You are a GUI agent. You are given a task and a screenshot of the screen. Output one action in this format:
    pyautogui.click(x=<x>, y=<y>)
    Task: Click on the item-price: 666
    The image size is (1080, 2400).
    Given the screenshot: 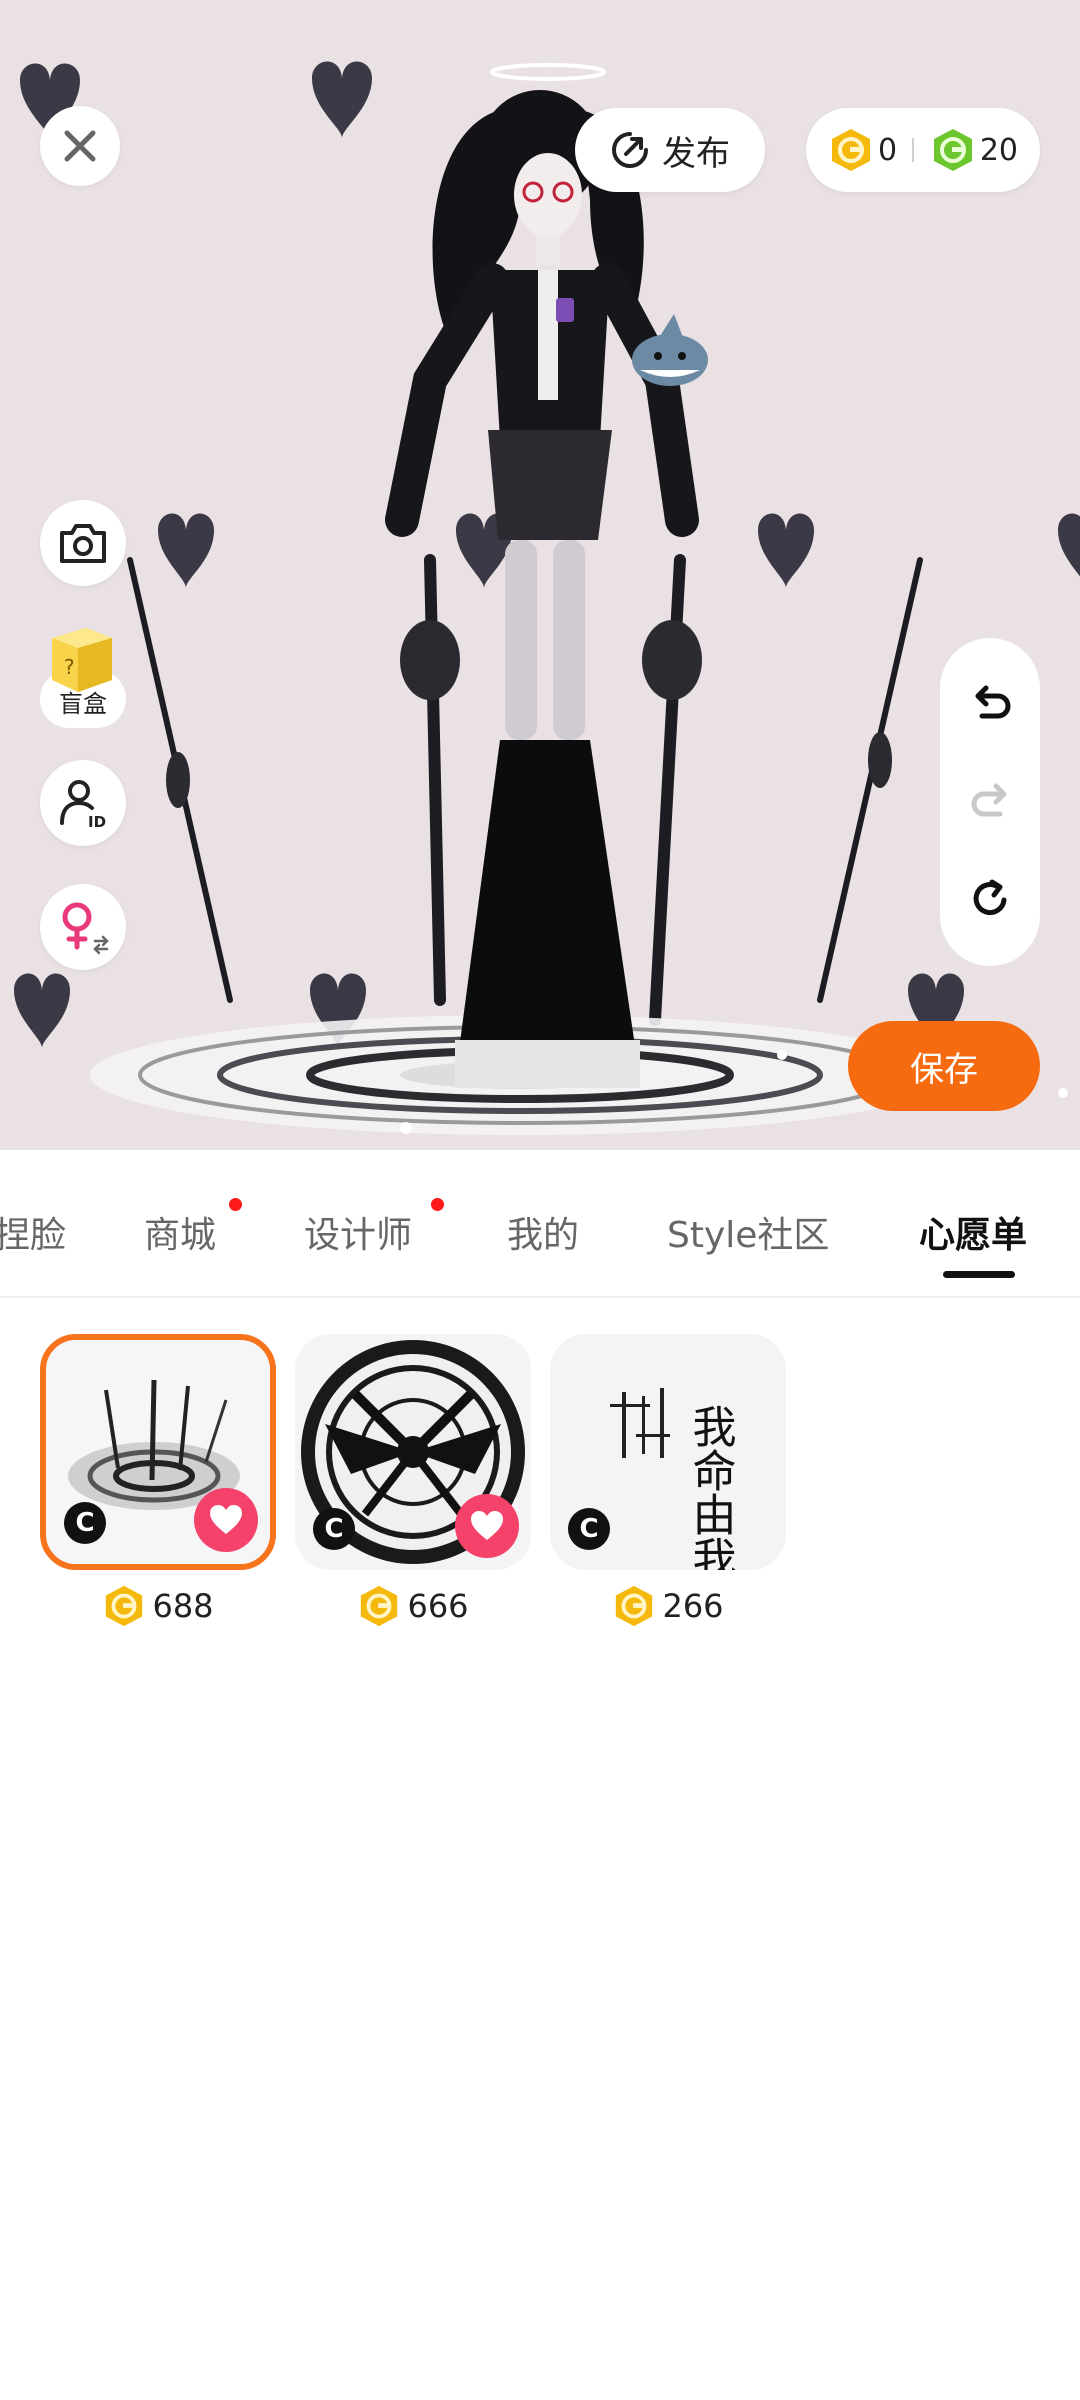 What is the action you would take?
    pyautogui.click(x=413, y=1606)
    